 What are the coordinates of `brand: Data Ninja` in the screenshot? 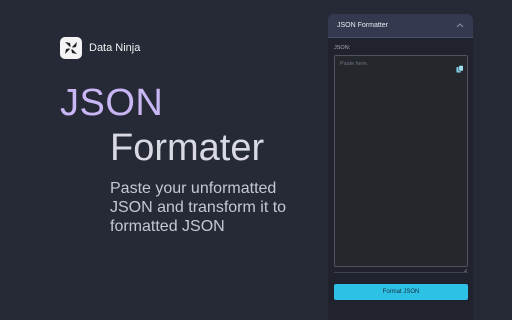 It's located at (100, 48).